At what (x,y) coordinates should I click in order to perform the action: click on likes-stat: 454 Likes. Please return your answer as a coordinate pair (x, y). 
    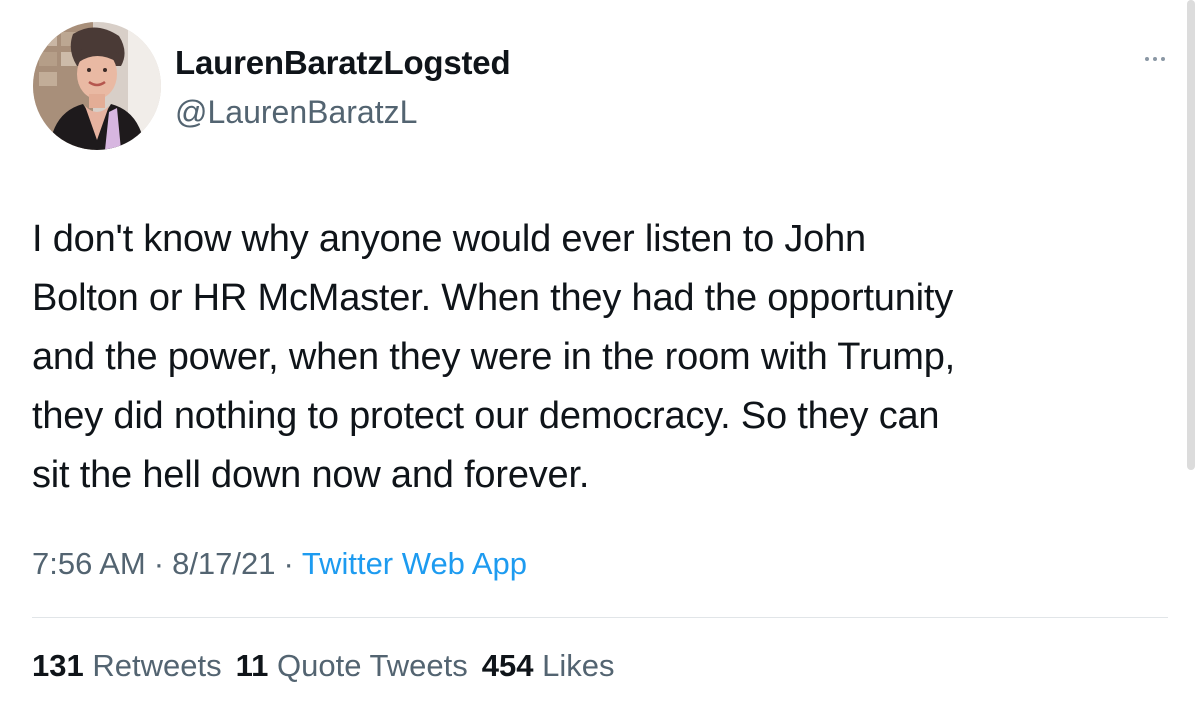
    Looking at the image, I should click on (548, 665).